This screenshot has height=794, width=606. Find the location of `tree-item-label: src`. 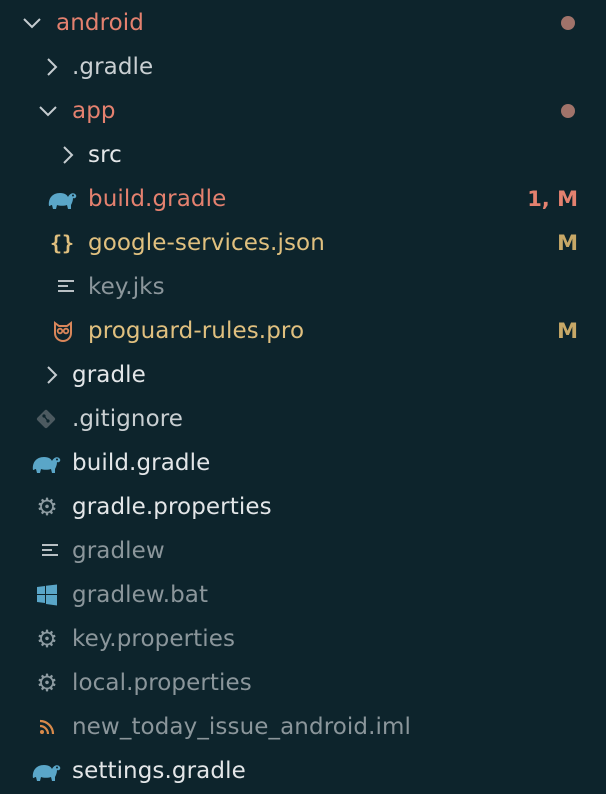

tree-item-label: src is located at coordinates (105, 155).